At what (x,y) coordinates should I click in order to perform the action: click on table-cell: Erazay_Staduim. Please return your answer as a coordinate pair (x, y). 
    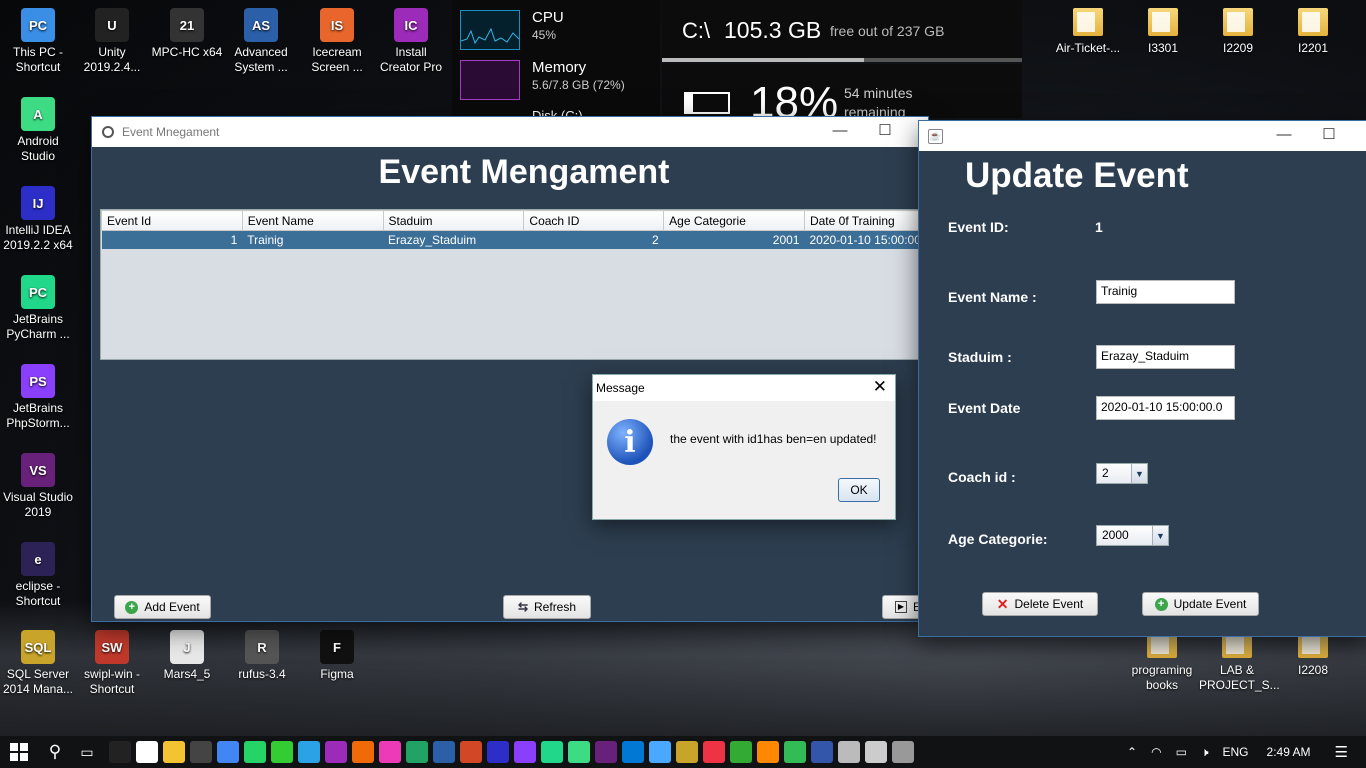
    Looking at the image, I should click on (453, 239).